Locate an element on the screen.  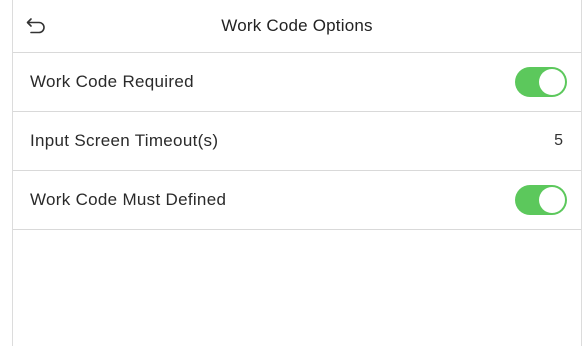
work-code-required-toggle is located at coordinates (541, 82).